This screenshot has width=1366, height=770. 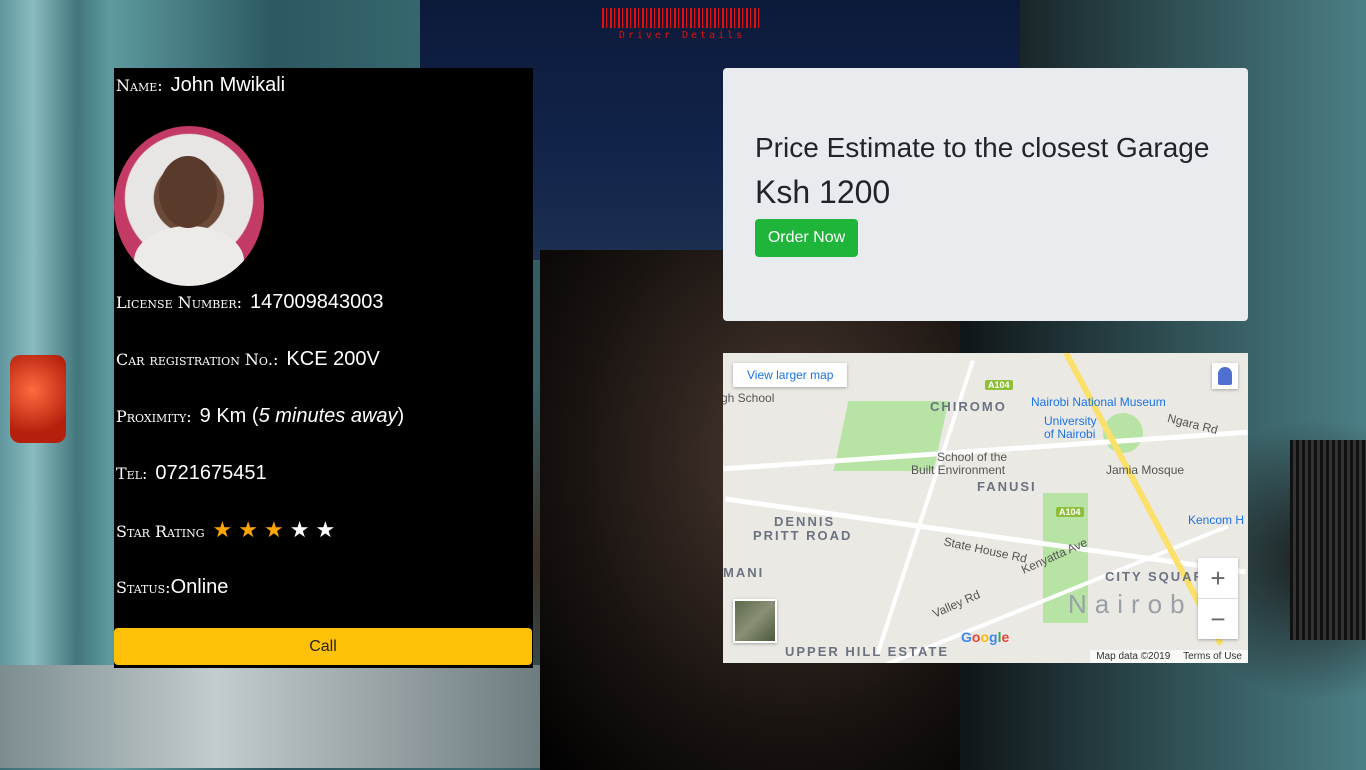 What do you see at coordinates (982, 147) in the screenshot?
I see `price-title: Price Estimate to the closest Garage` at bounding box center [982, 147].